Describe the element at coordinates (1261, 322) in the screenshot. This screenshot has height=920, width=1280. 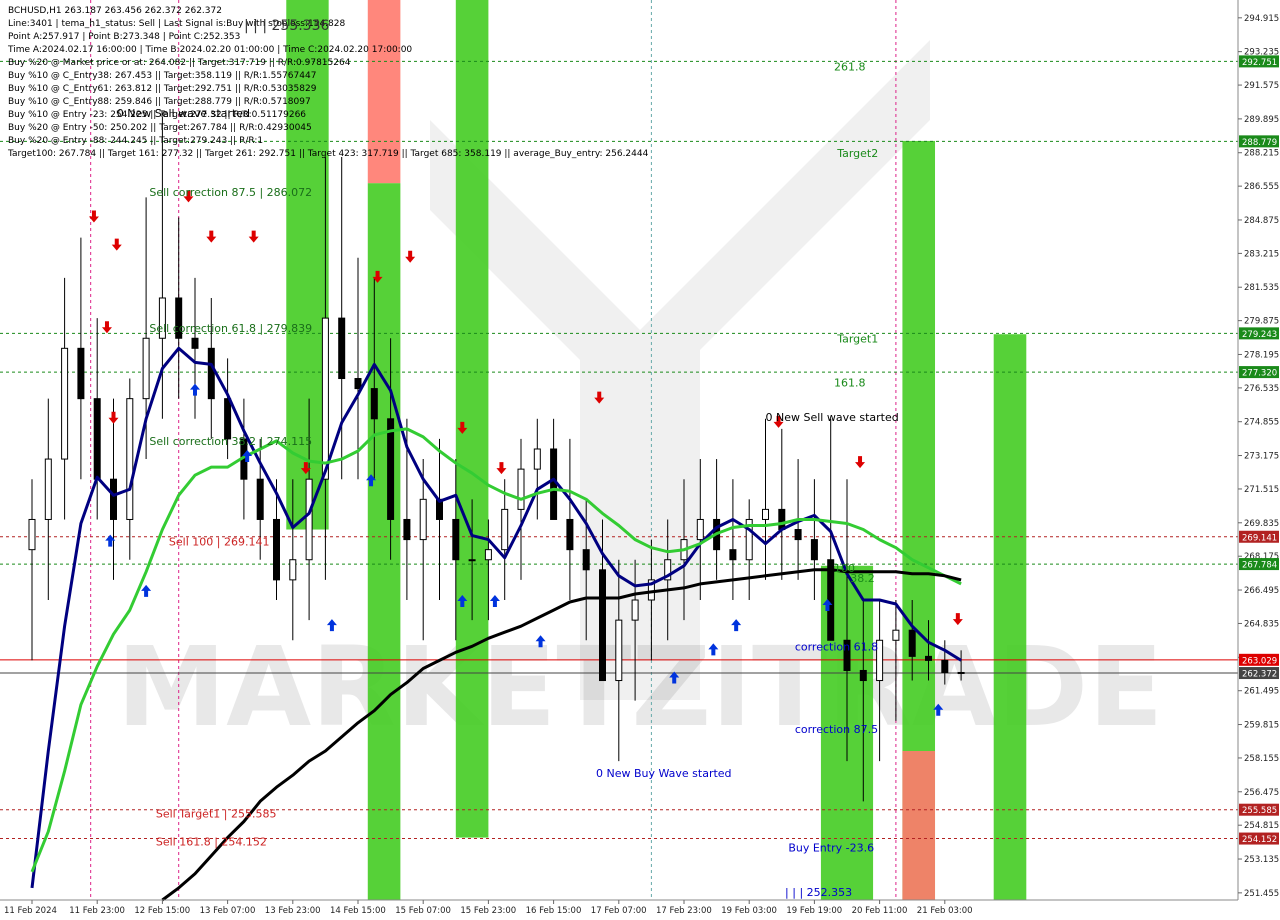
I see `y-tick-label: 279.875` at that location.